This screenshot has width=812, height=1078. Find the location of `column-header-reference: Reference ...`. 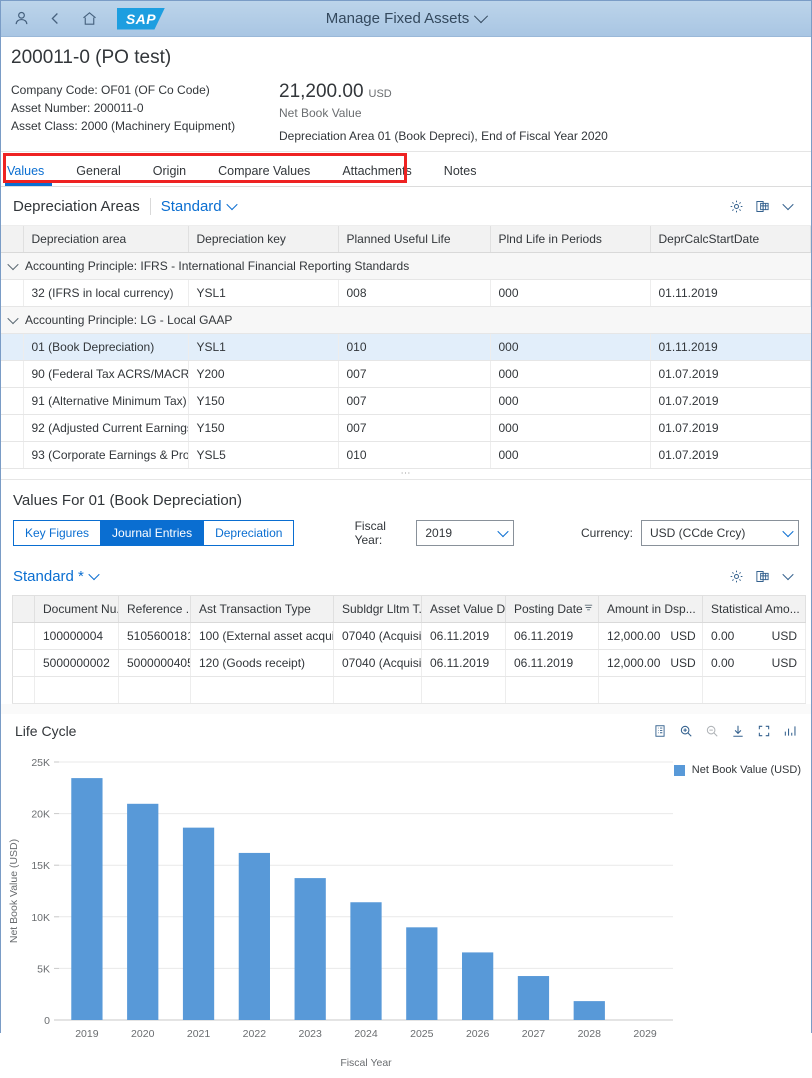

column-header-reference: Reference ... is located at coordinates (154, 609).